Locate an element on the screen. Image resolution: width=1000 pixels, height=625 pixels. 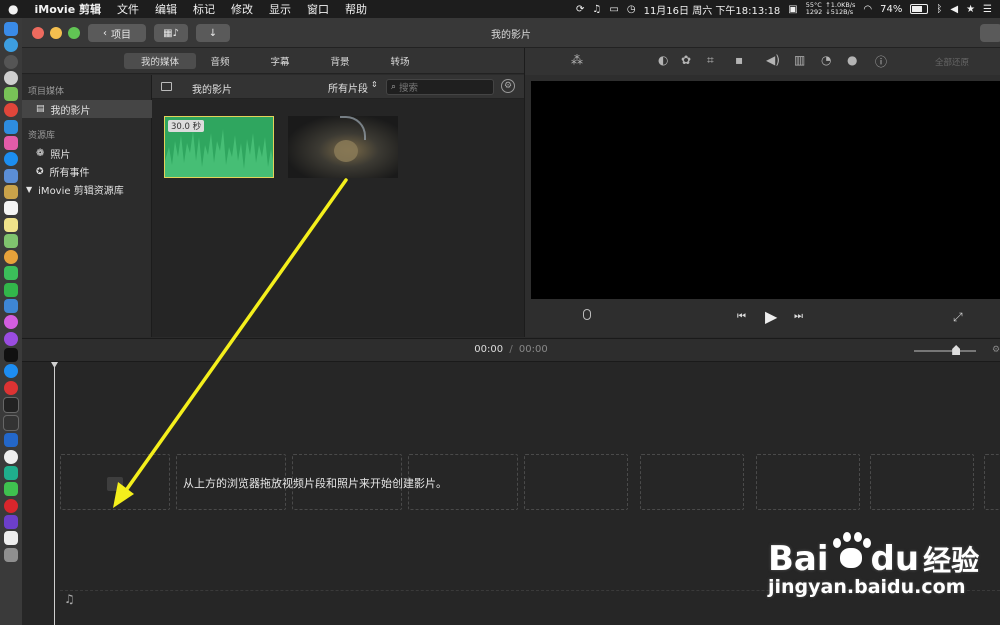
music-icon: ♫ is located at coordinates (596, 9).